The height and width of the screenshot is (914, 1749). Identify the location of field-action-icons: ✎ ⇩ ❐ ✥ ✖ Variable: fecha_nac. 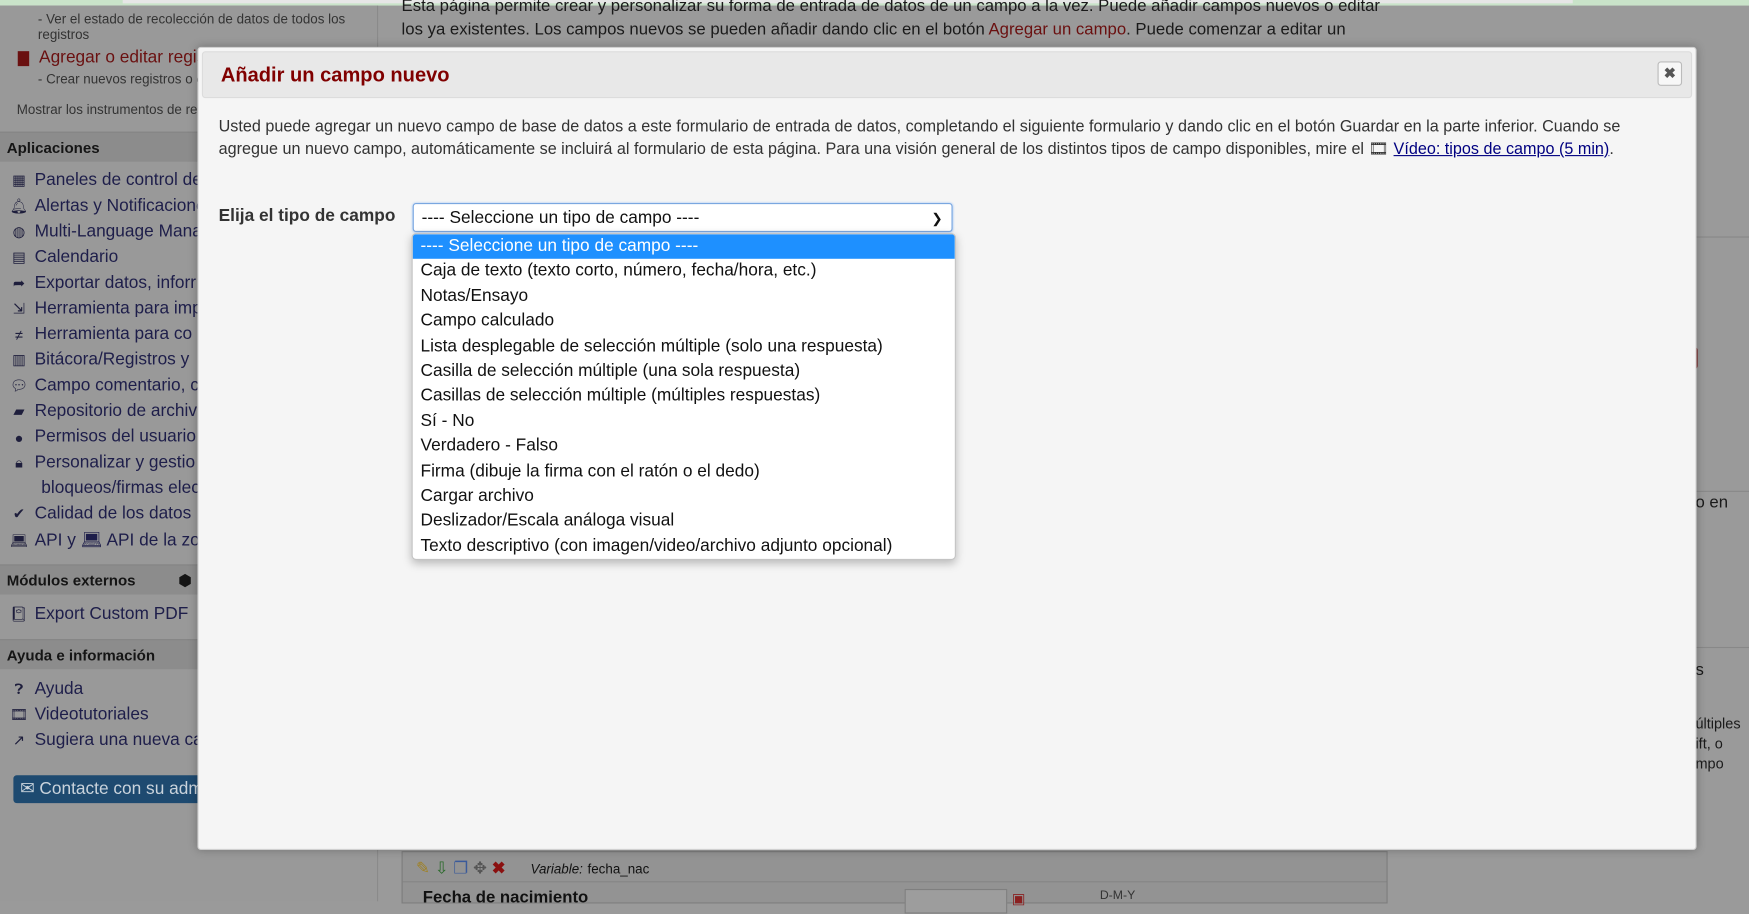
(532, 868).